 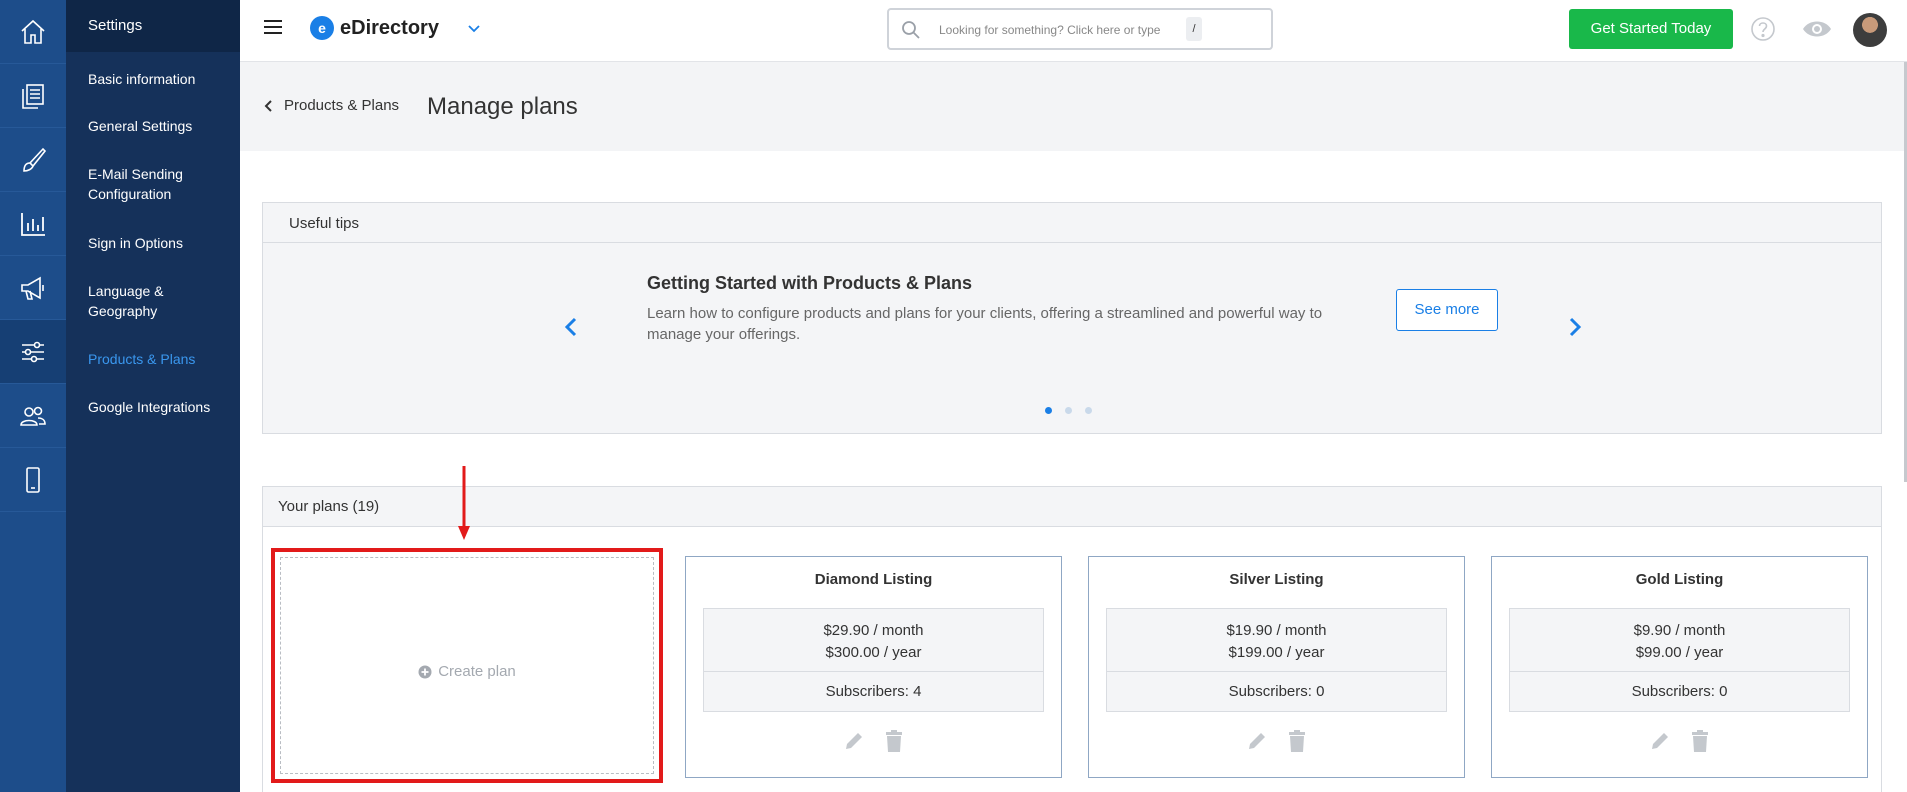 I want to click on brand-logo: e, so click(x=322, y=28).